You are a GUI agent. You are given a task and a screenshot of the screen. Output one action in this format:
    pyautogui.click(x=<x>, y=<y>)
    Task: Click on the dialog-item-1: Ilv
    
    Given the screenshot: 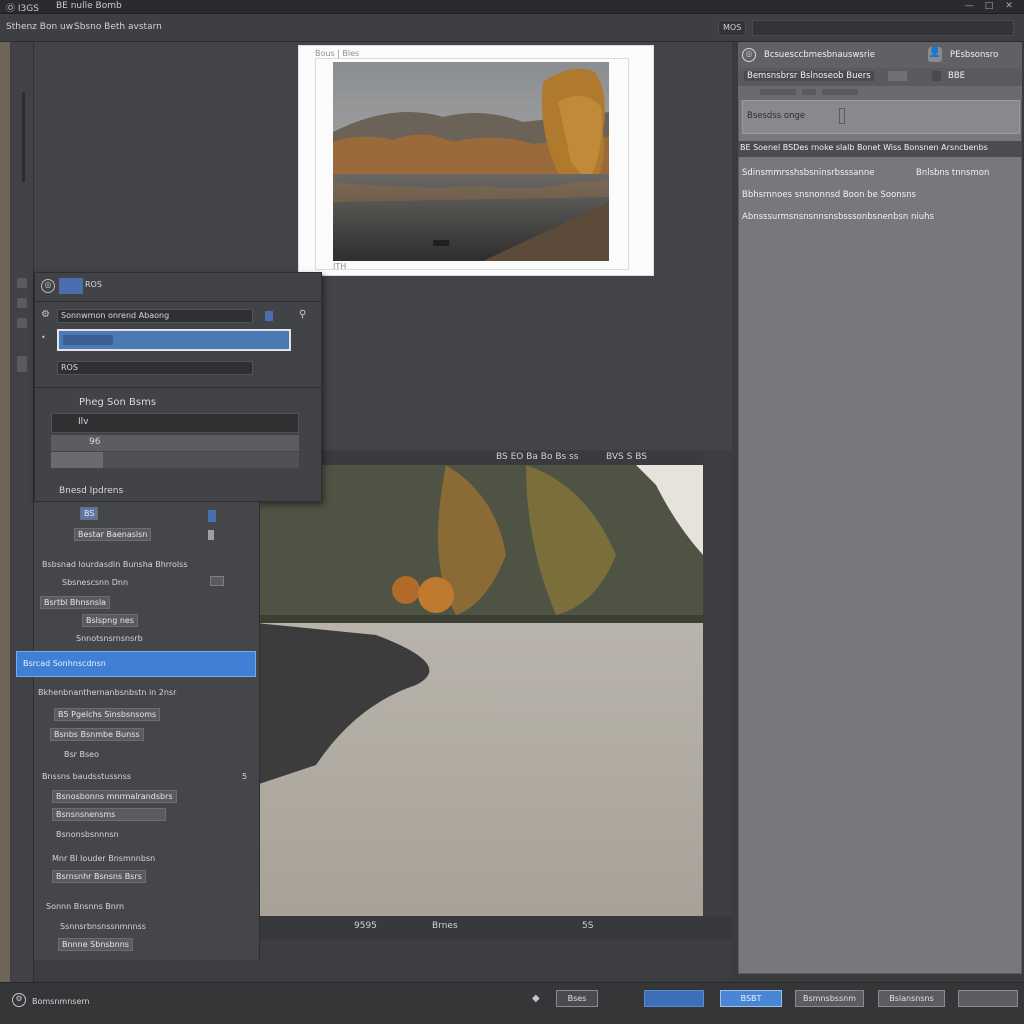 What is the action you would take?
    pyautogui.click(x=175, y=423)
    